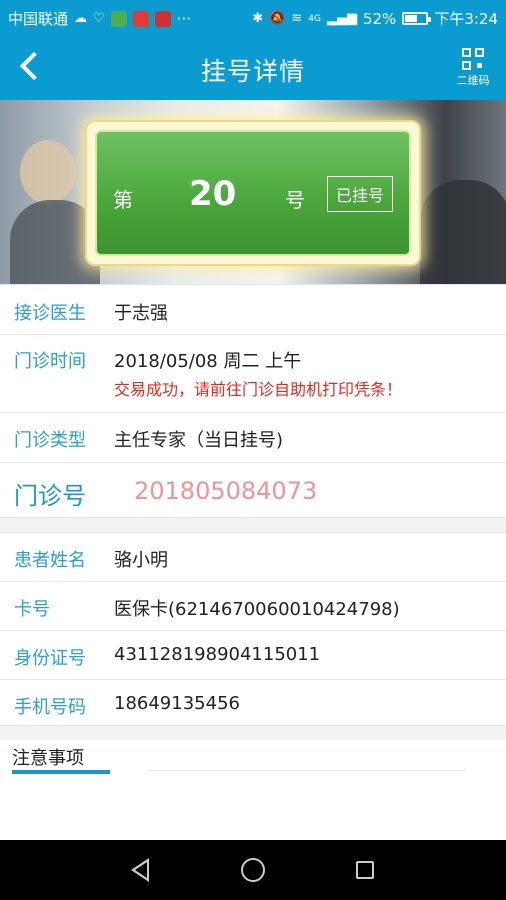 Image resolution: width=506 pixels, height=900 pixels. What do you see at coordinates (295, 200) in the screenshot?
I see `ticket-suffix: 号` at bounding box center [295, 200].